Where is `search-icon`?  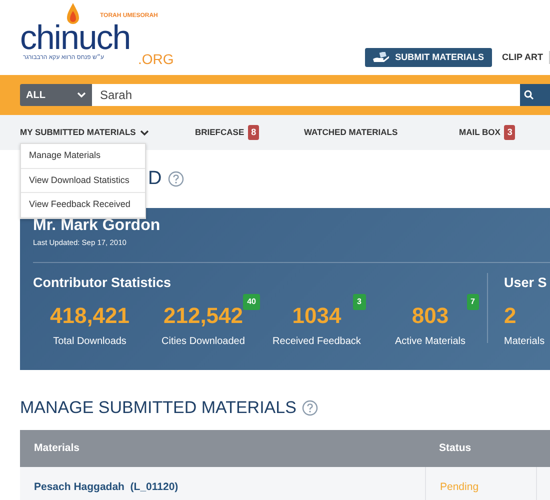 search-icon is located at coordinates (529, 95).